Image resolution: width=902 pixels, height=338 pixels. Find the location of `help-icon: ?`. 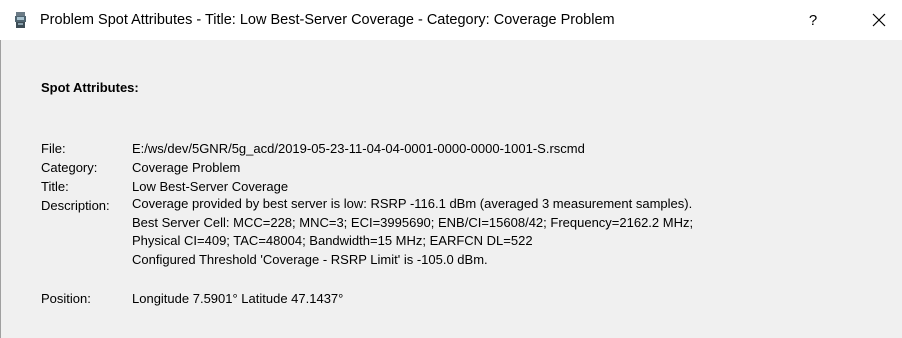

help-icon: ? is located at coordinates (813, 20).